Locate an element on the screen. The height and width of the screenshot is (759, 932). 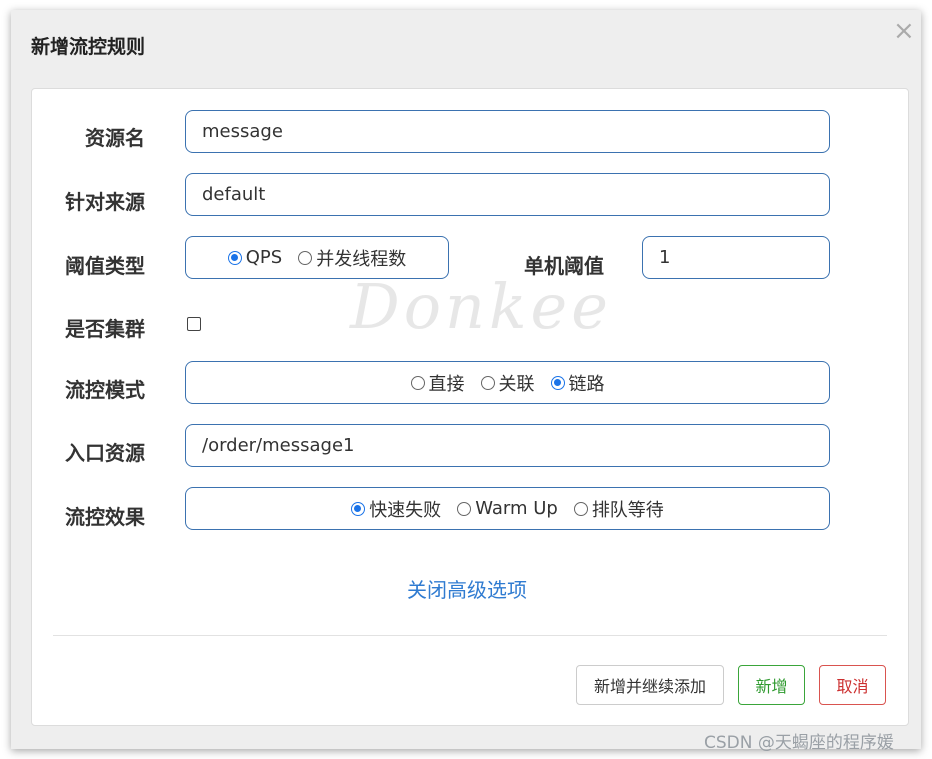
behavior-option-warm-up-label: Warm Up is located at coordinates (516, 508).